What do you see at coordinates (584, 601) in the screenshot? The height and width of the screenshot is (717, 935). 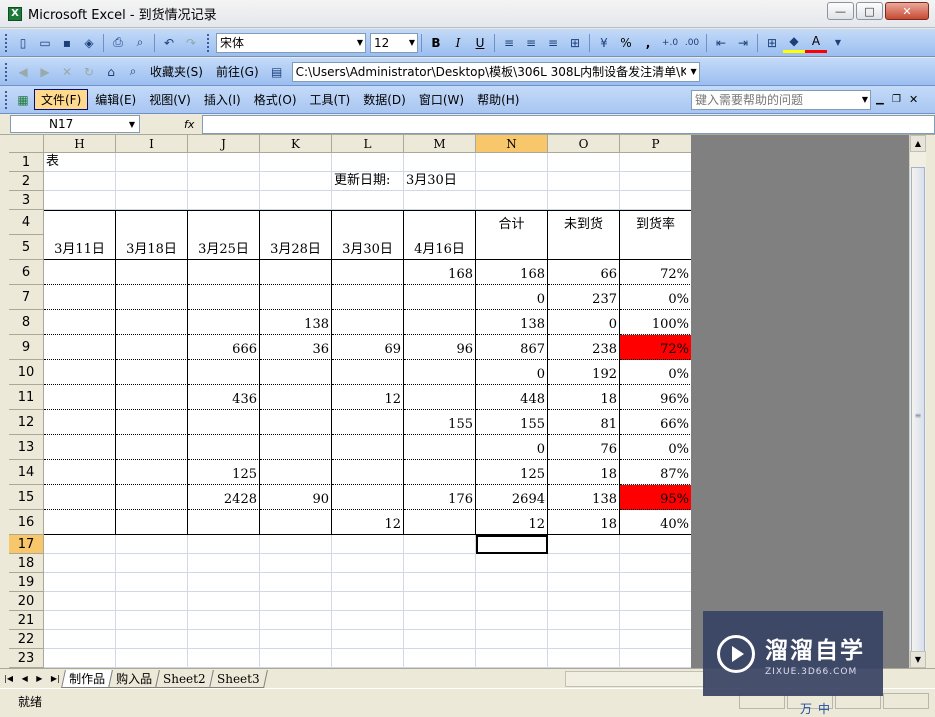 I see `cell-O20` at bounding box center [584, 601].